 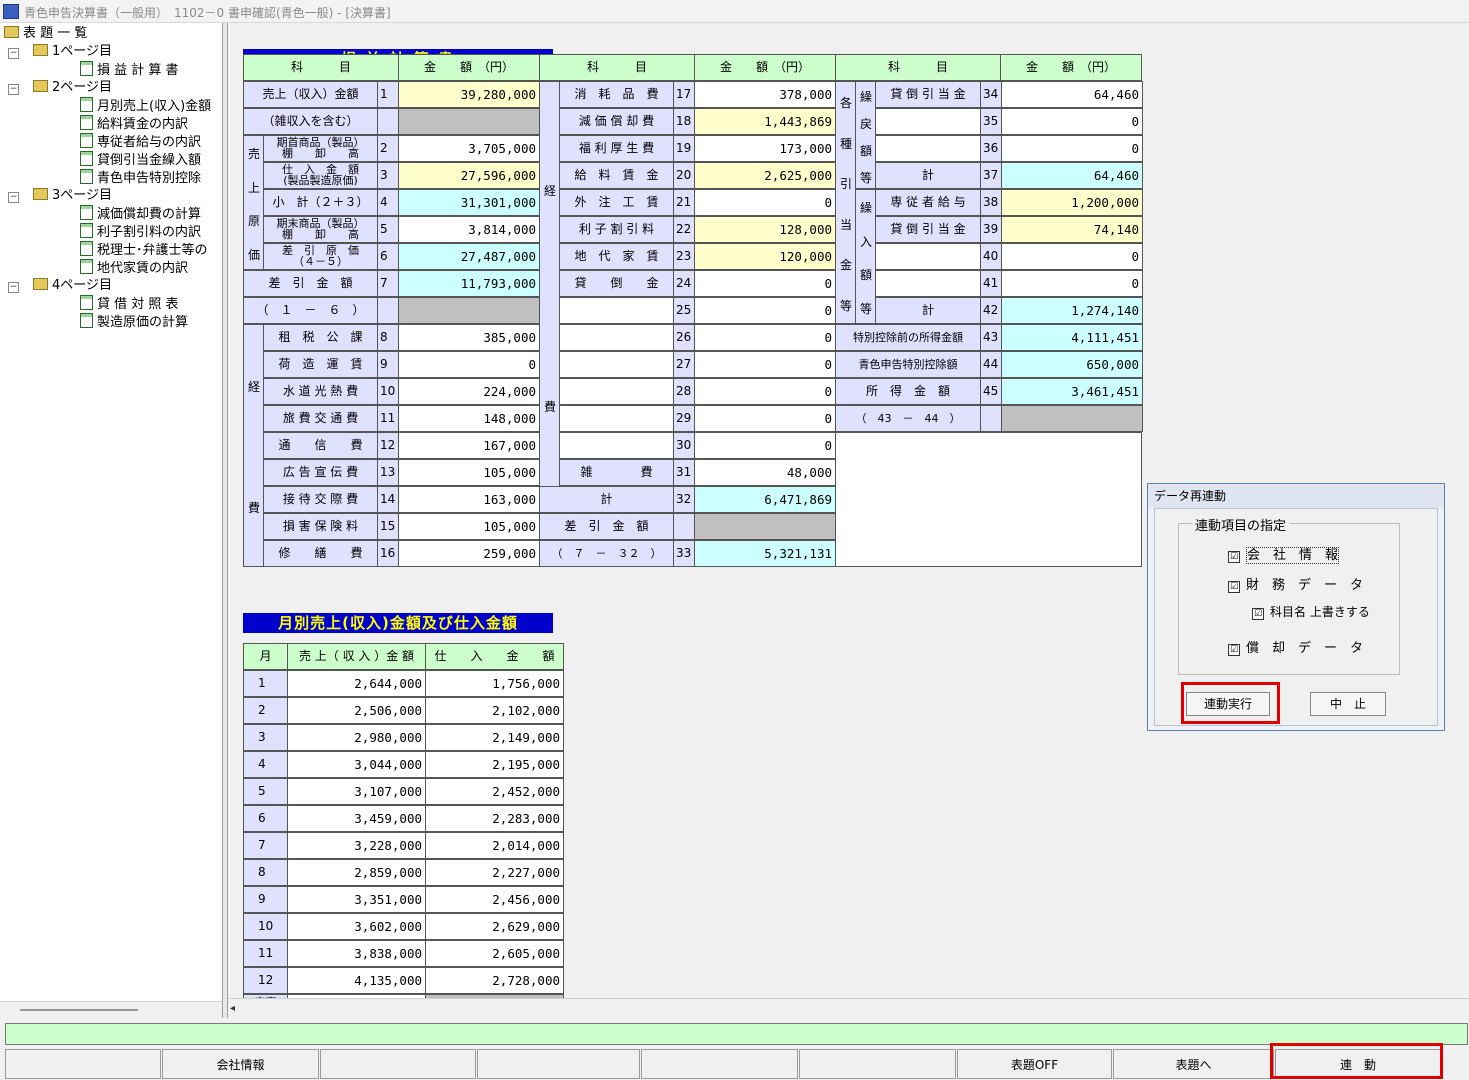 I want to click on row-value: 27,596,000, so click(x=469, y=175).